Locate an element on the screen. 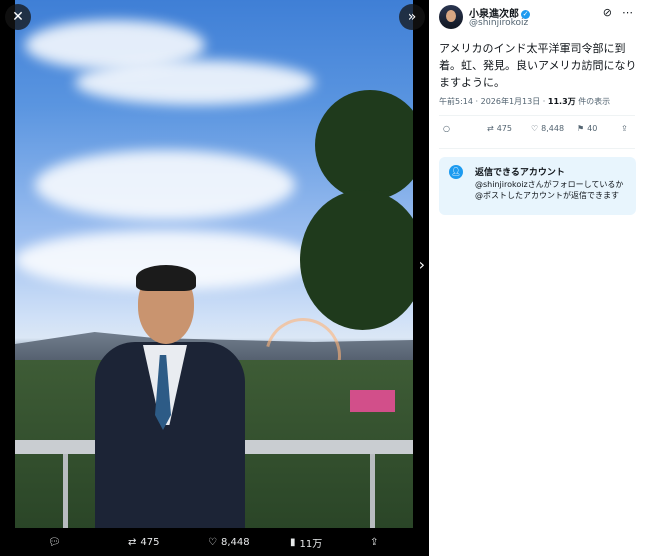  next-image-button: › is located at coordinates (422, 264).